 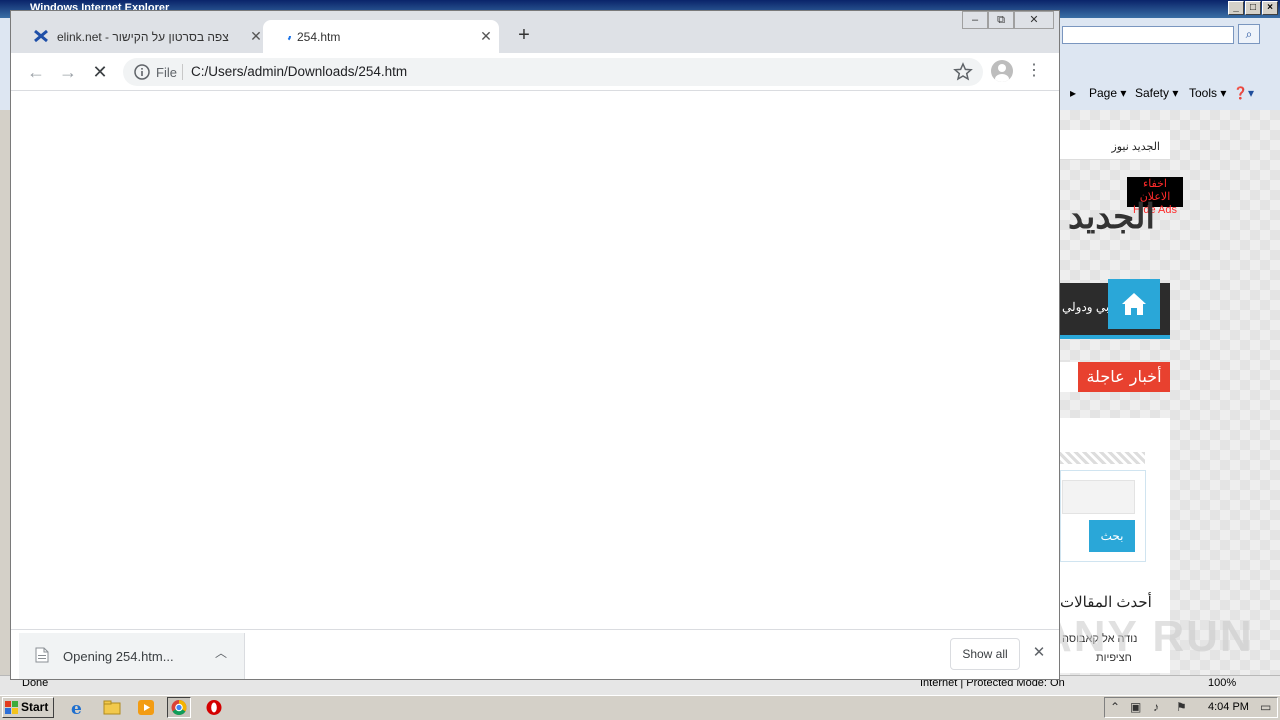 I want to click on file-icon, so click(x=42, y=655).